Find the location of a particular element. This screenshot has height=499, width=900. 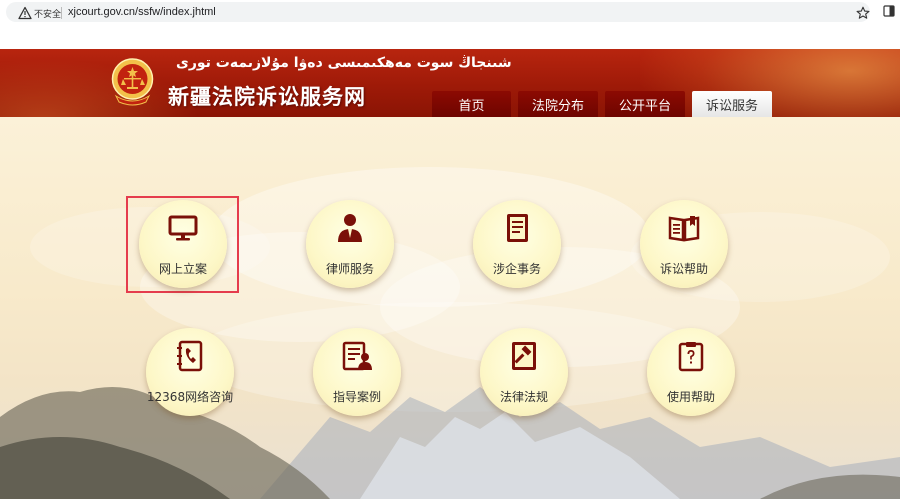

service-litigation-help: 诉讼帮助 is located at coordinates (684, 244).